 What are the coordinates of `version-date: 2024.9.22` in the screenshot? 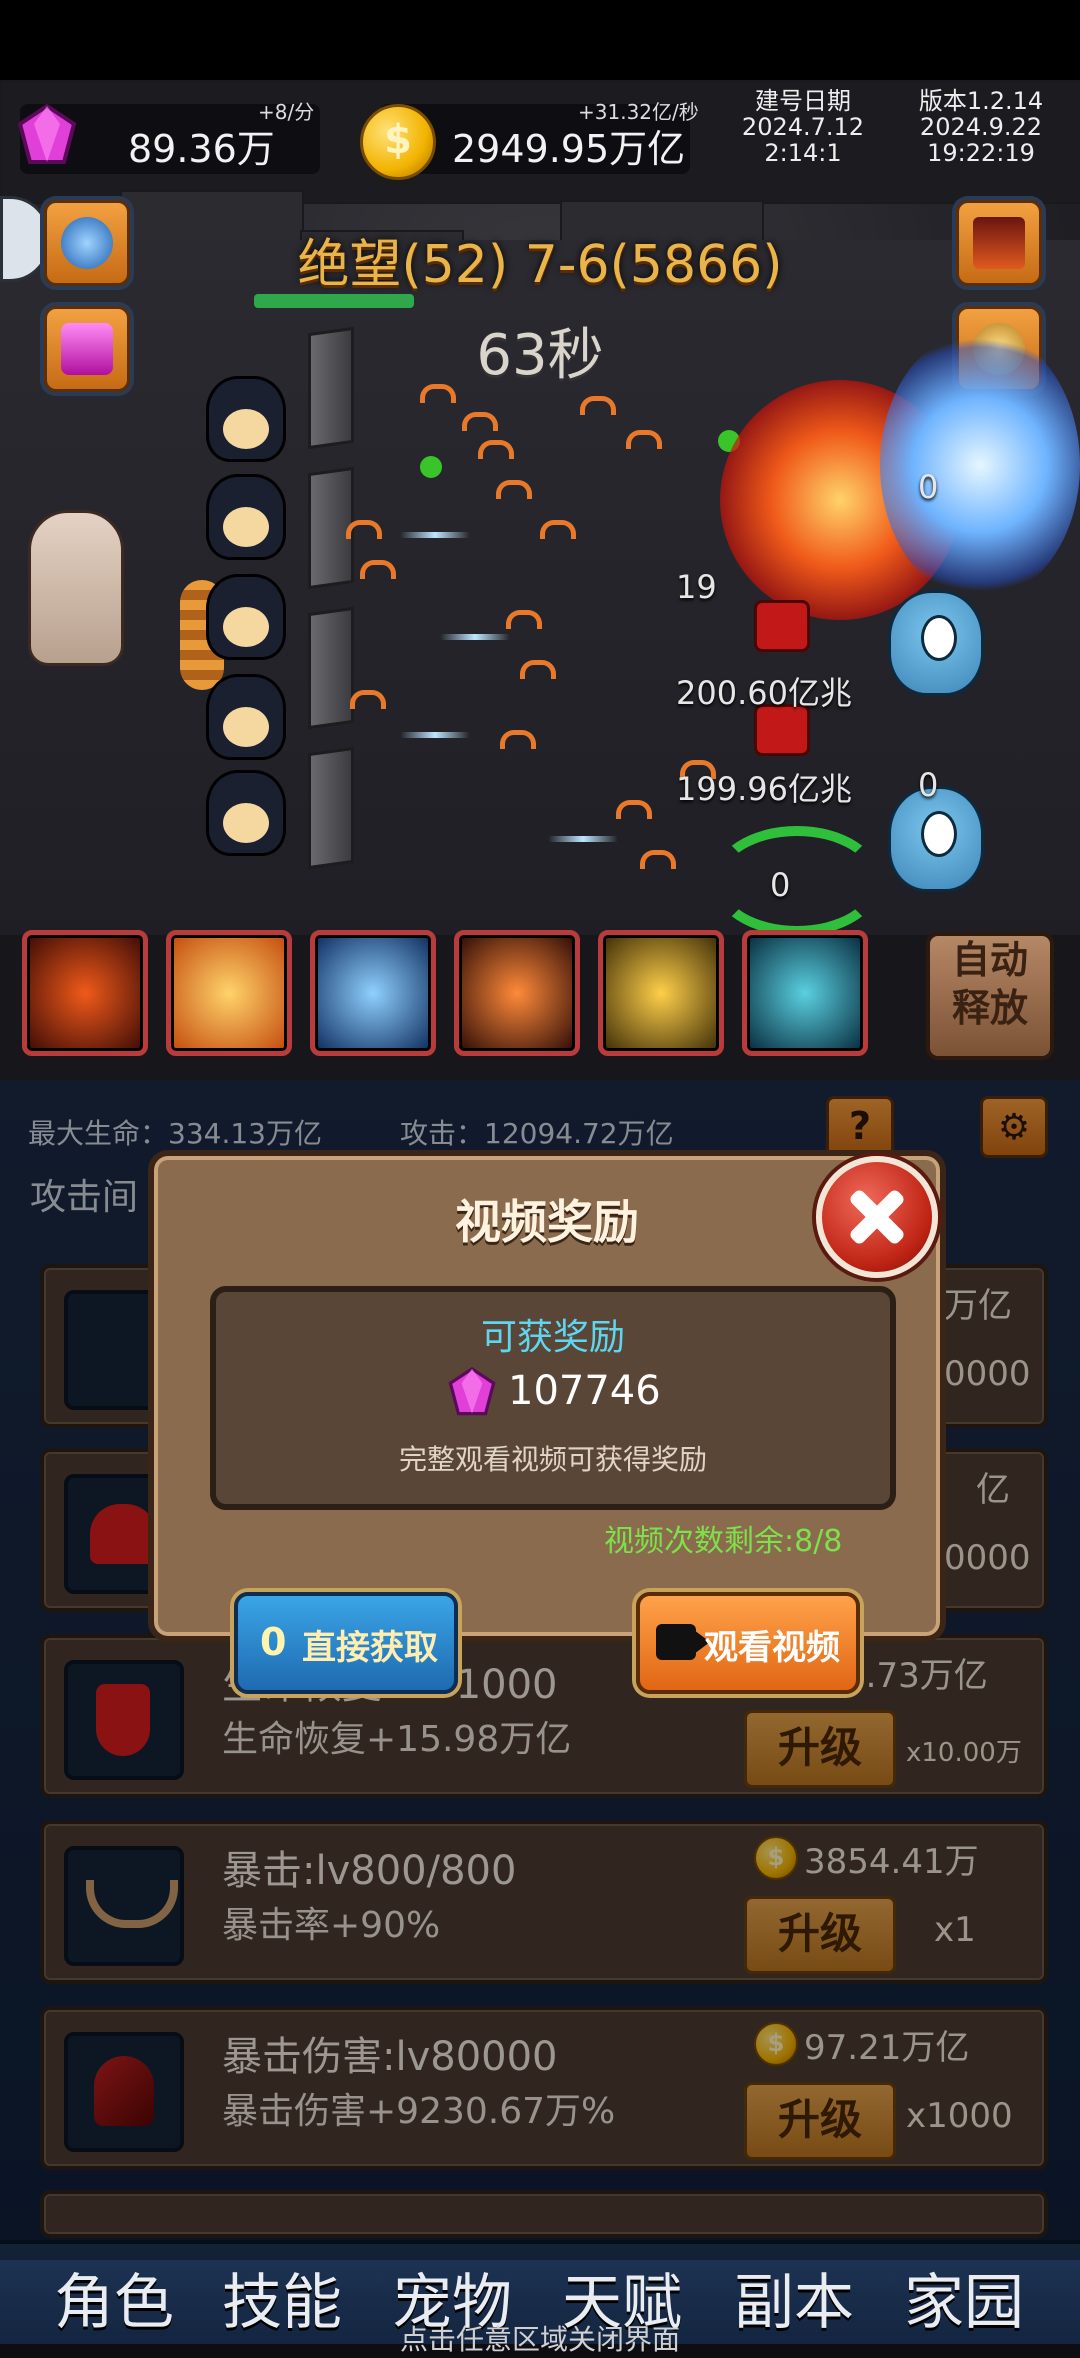 It's located at (981, 127).